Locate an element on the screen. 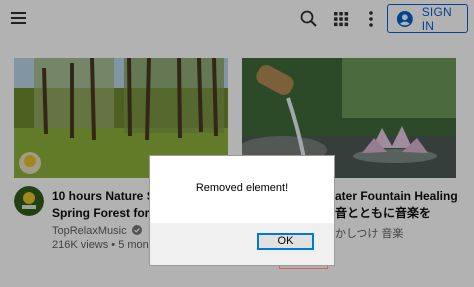 This screenshot has width=474, height=287. red-outline-fragment is located at coordinates (303, 267).